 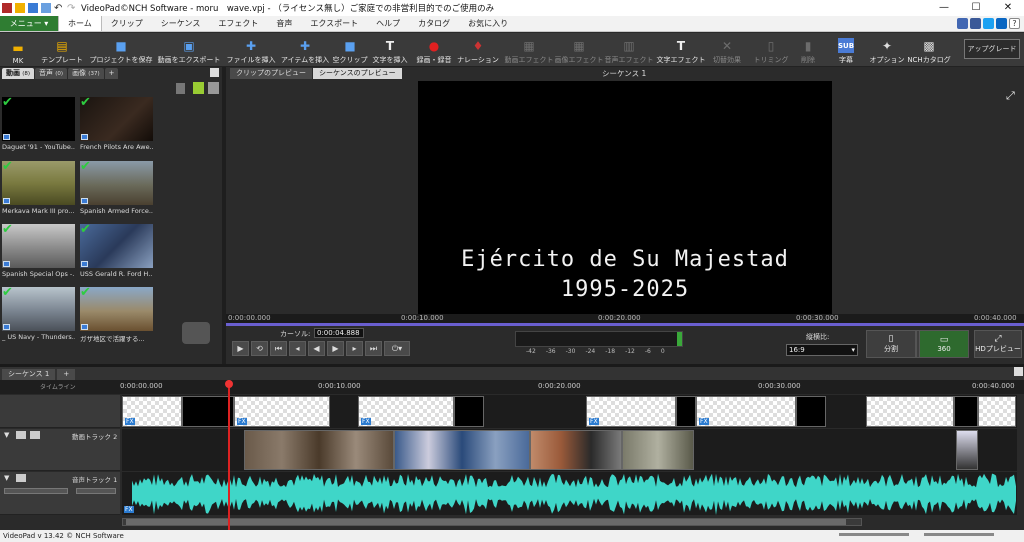 What do you see at coordinates (259, 348) in the screenshot?
I see `loop-button: ⟲` at bounding box center [259, 348].